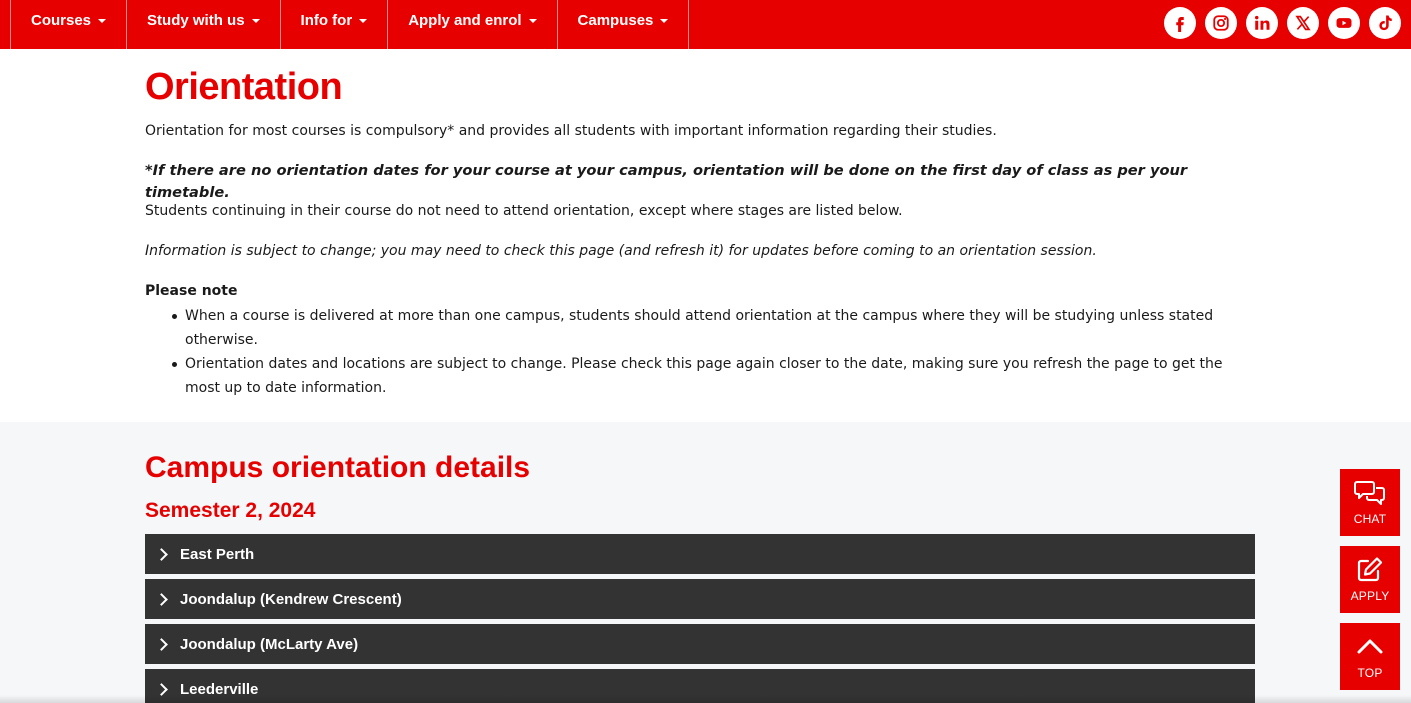 The width and height of the screenshot is (1411, 703). What do you see at coordinates (1370, 656) in the screenshot?
I see `back-to-top-button: TOP` at bounding box center [1370, 656].